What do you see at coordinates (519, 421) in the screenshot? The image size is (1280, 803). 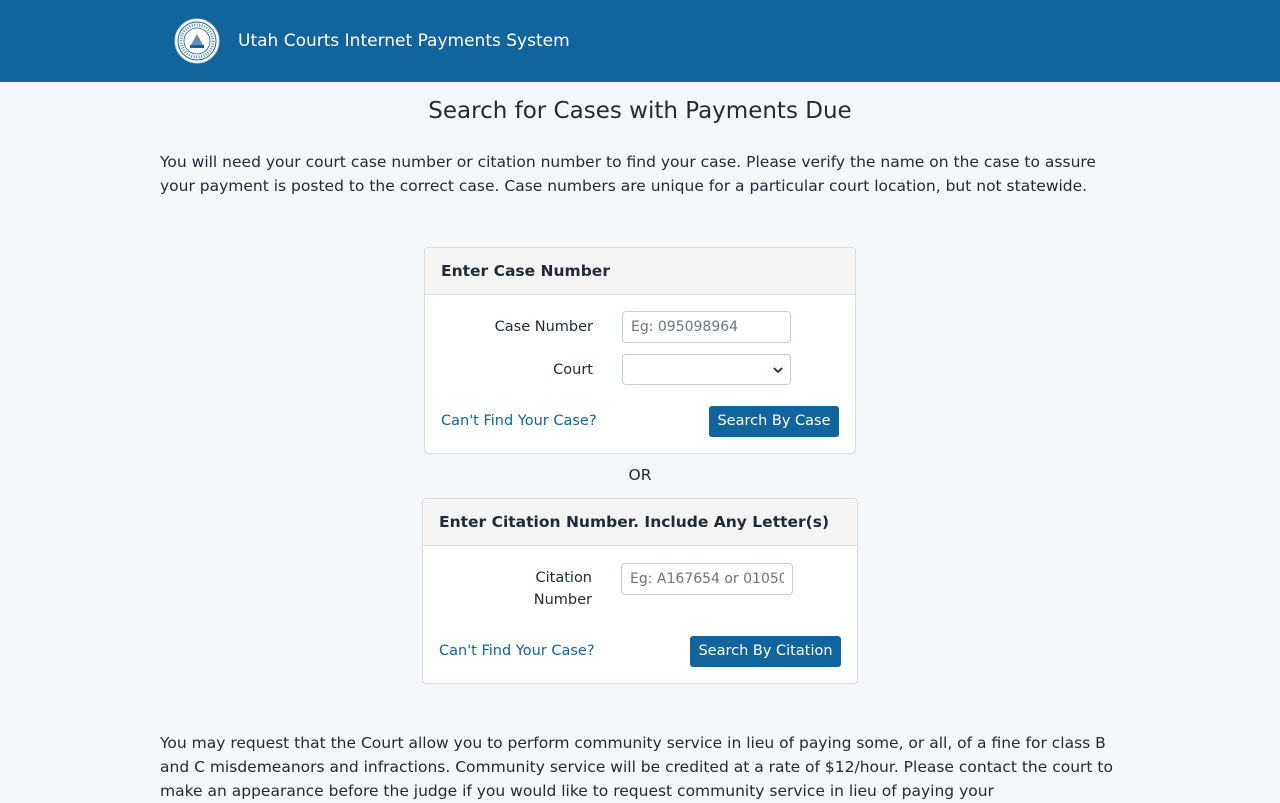 I see `case-cant-find-link: Can't Find Your Case?` at bounding box center [519, 421].